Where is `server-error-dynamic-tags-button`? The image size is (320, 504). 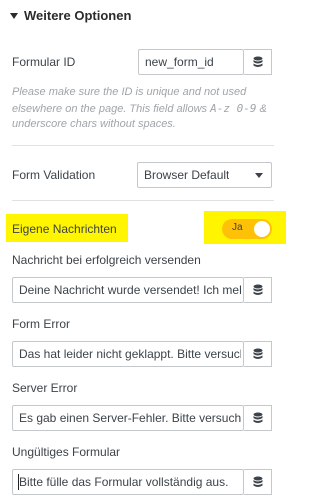
server-error-dynamic-tags-button is located at coordinates (258, 418).